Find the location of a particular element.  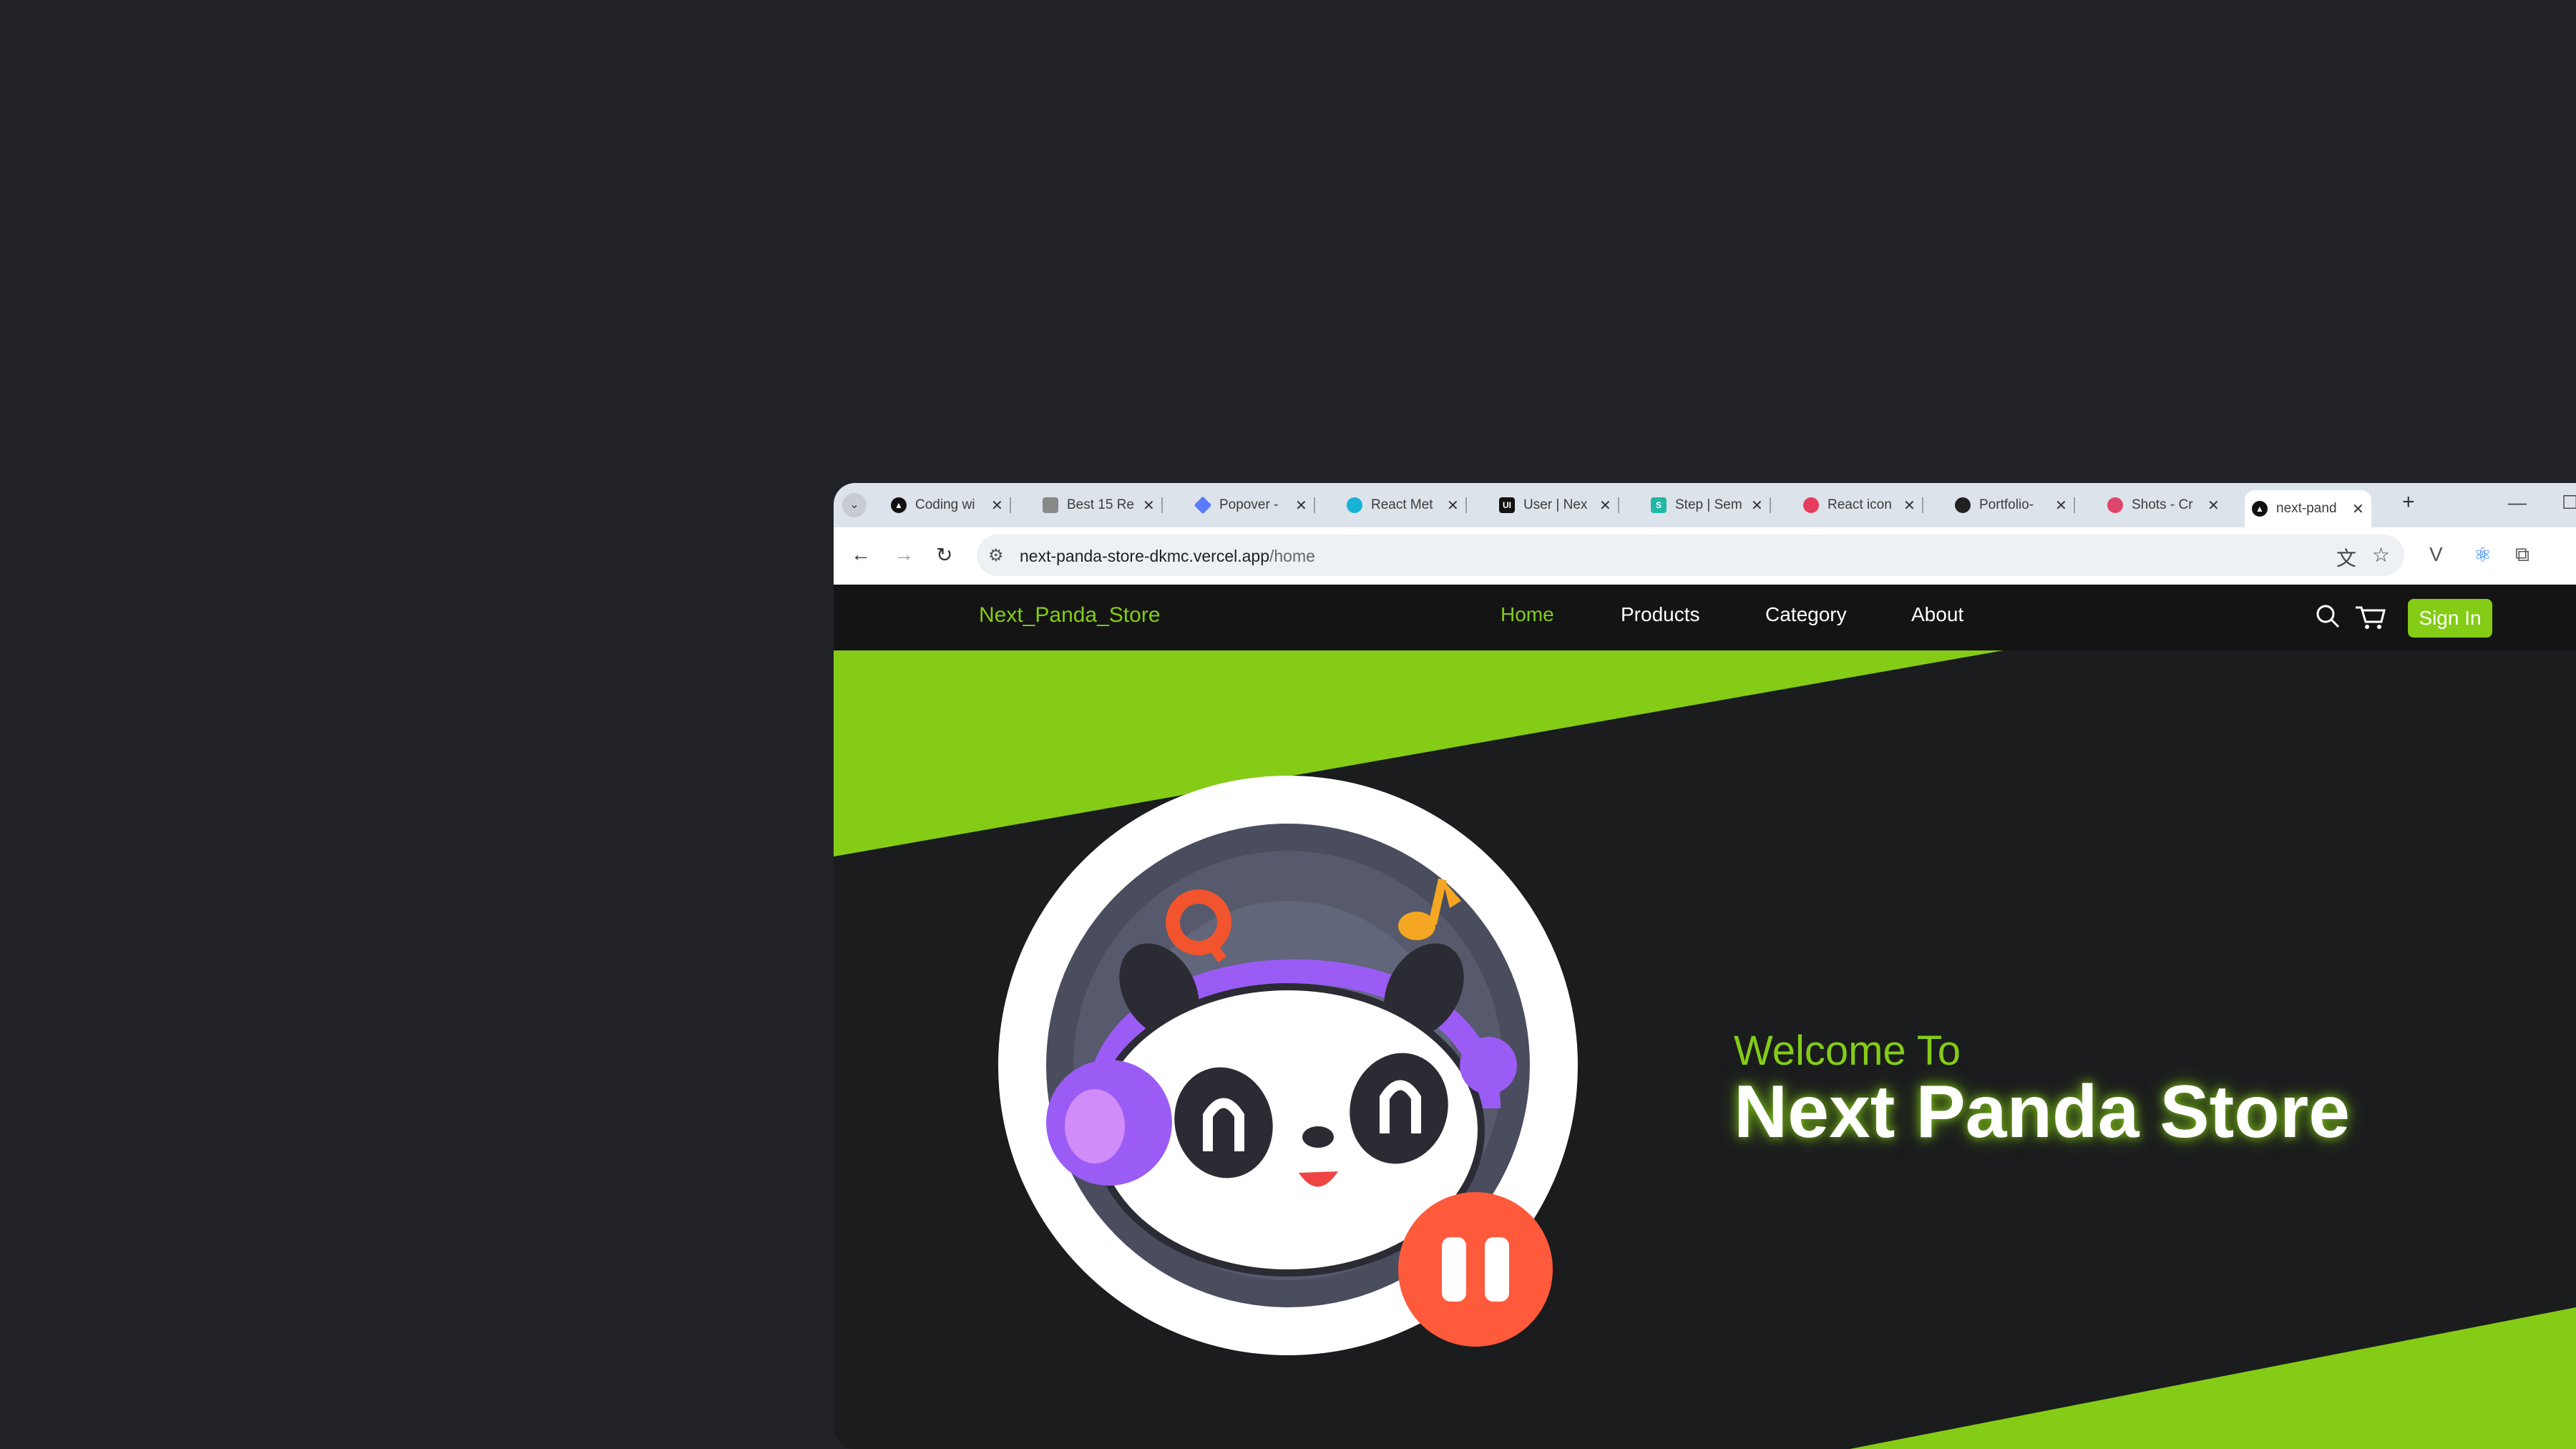

page-icon is located at coordinates (1050, 505).